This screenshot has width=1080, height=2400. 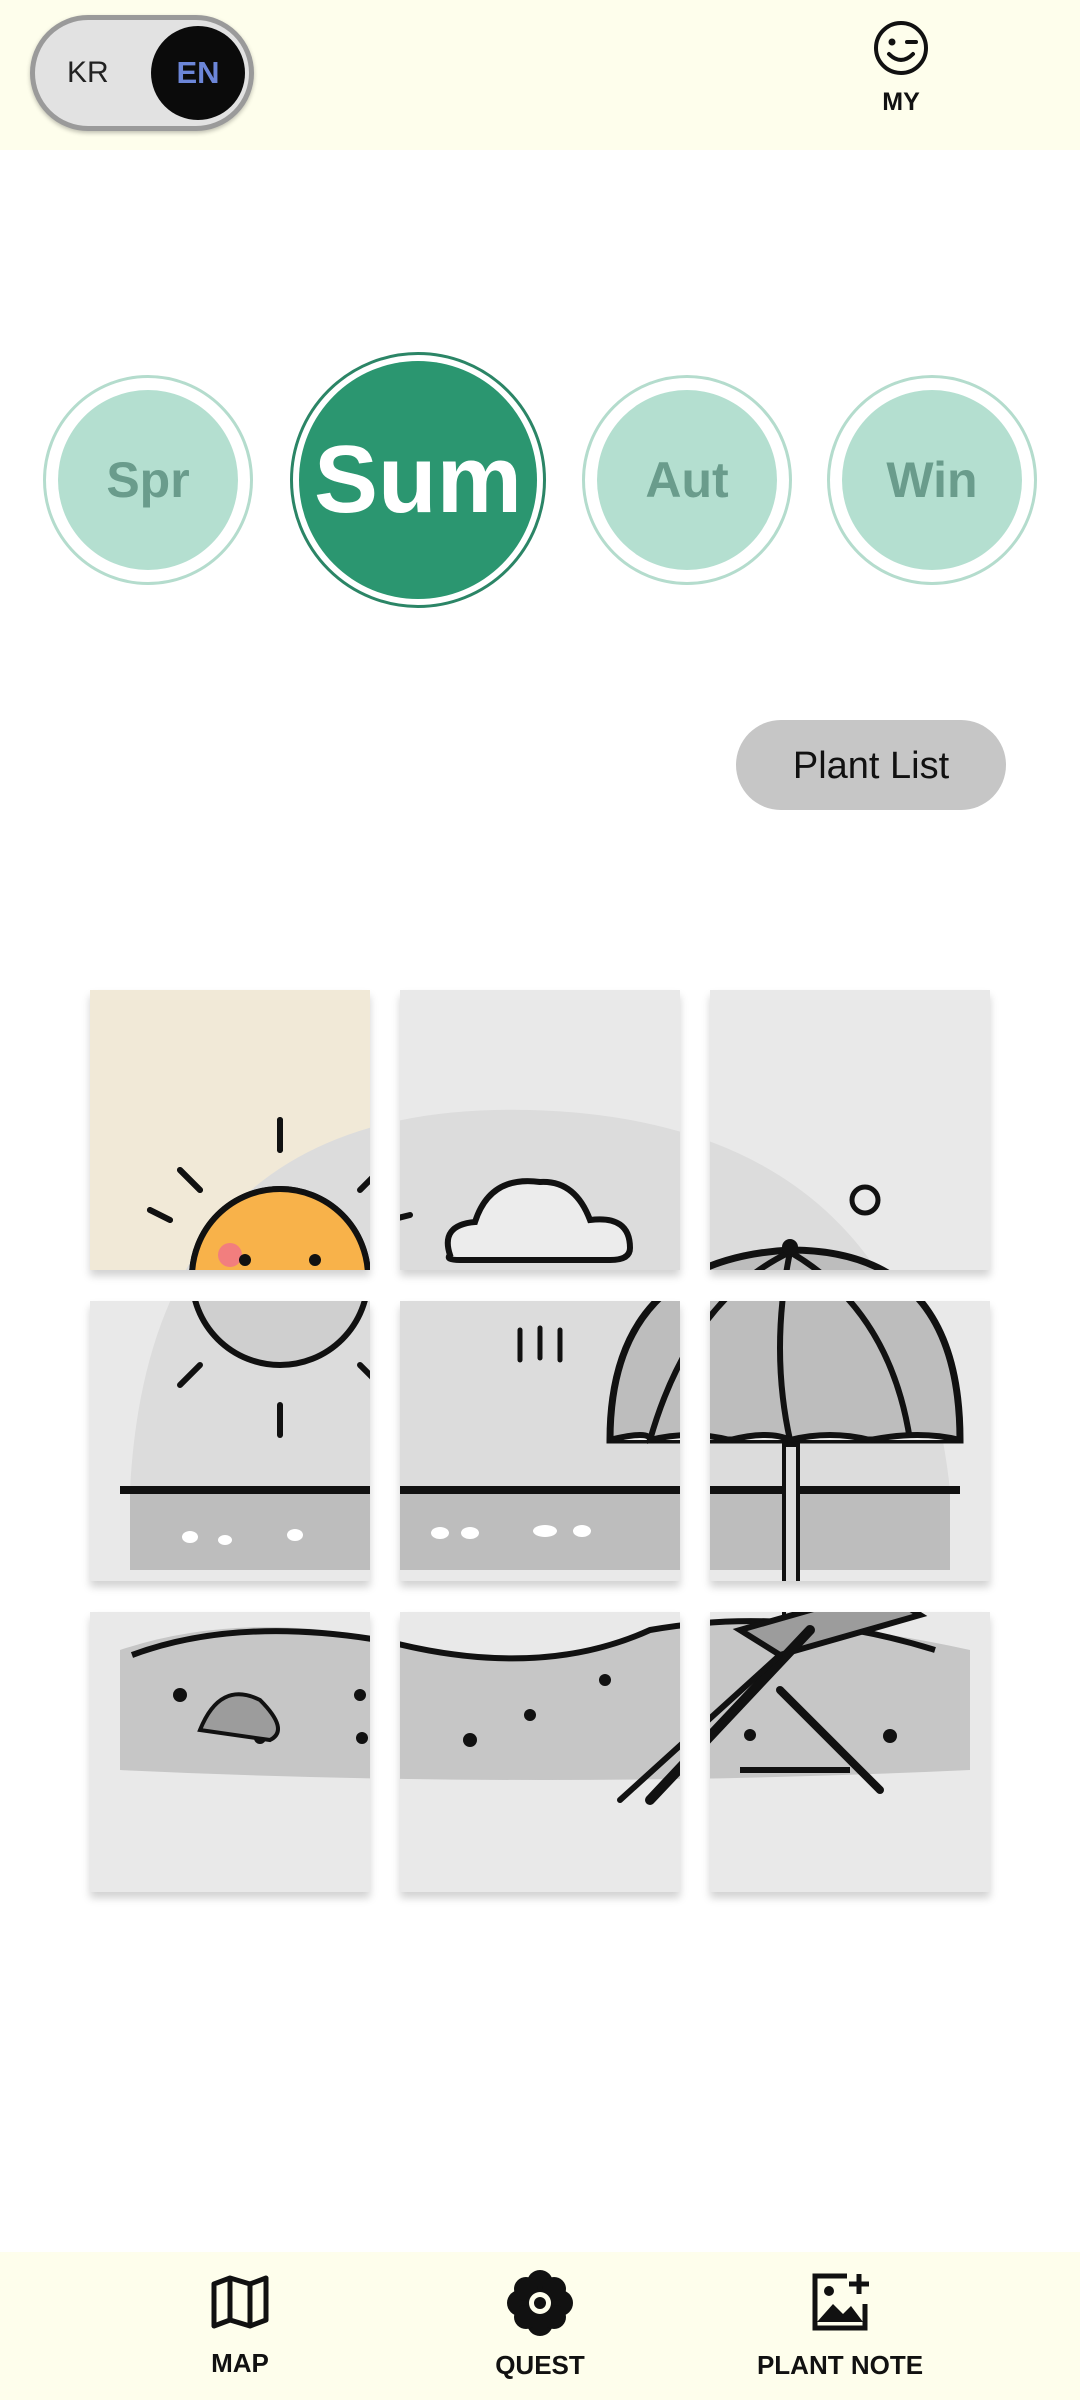 I want to click on plant-list-button: Plant List, so click(x=871, y=765).